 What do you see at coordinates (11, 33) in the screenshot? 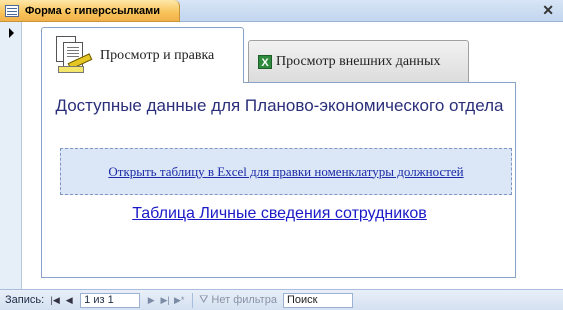
I see `current-record-arrow-icon` at bounding box center [11, 33].